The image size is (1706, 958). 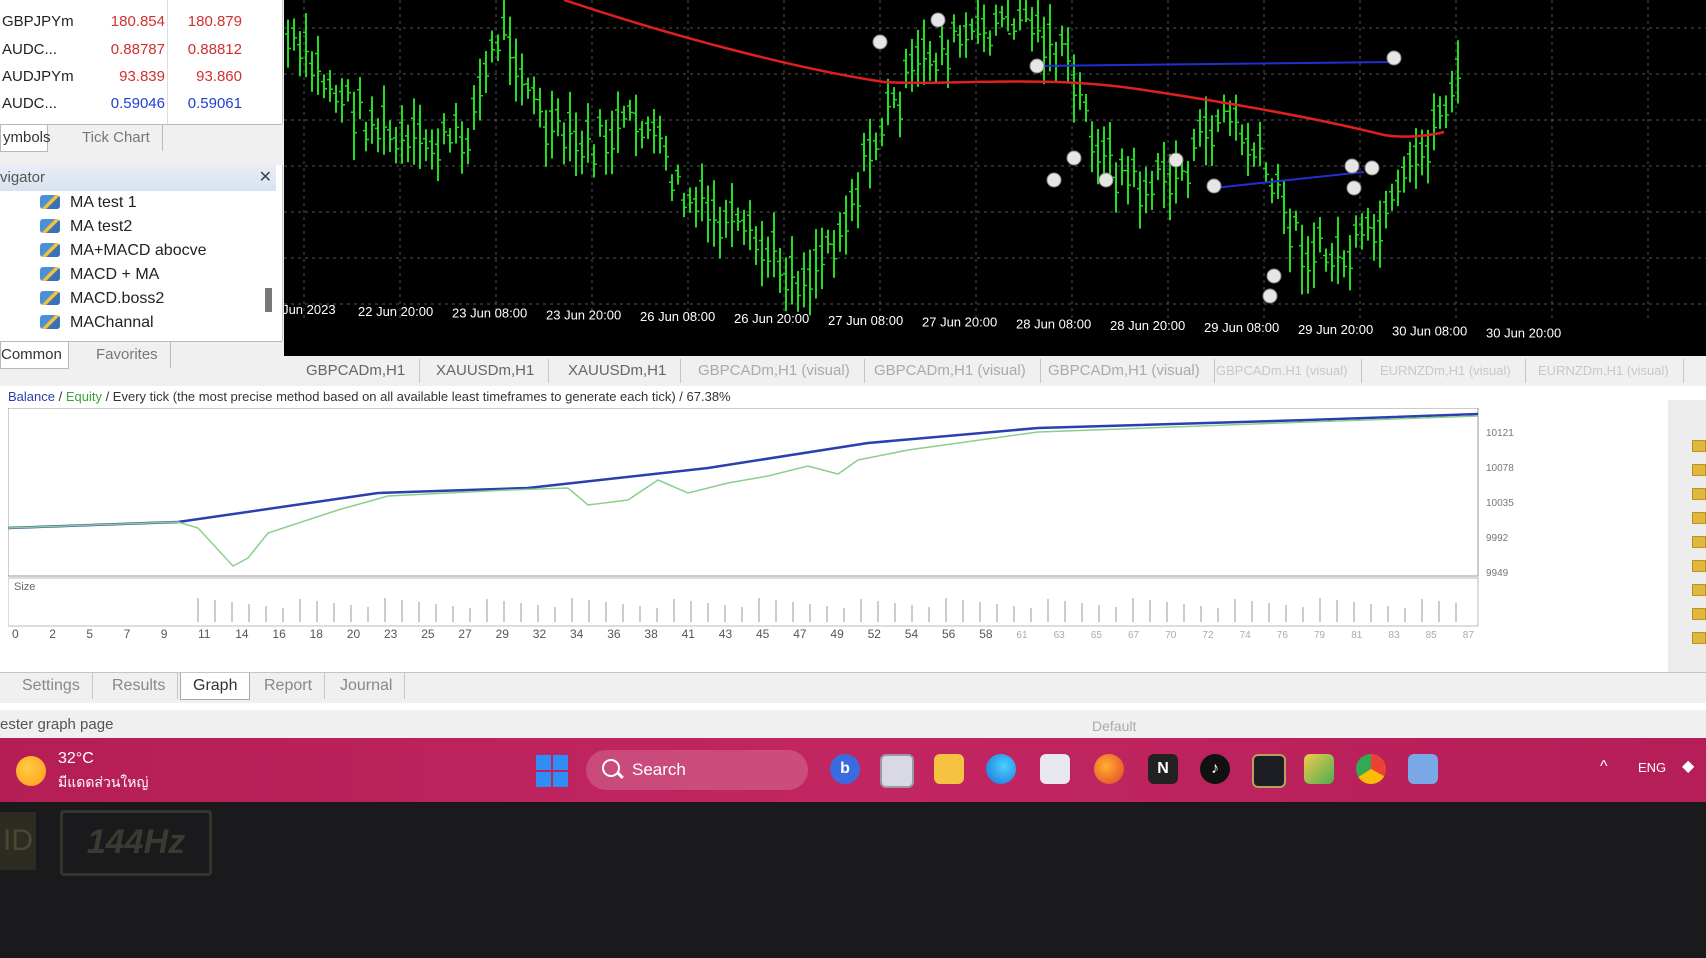 I want to click on weather-temperature: 32°C, so click(x=76, y=759).